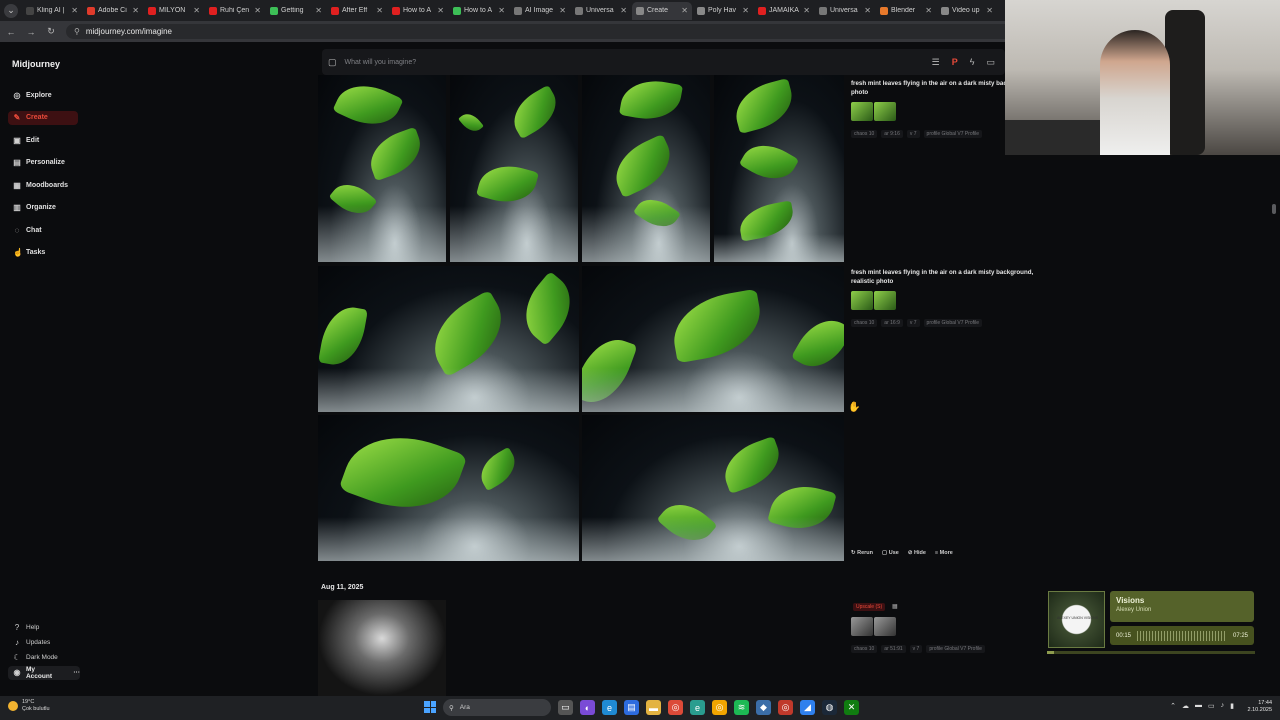  Describe the element at coordinates (862, 553) in the screenshot. I see `rerun-button: ↻ Rerun` at that location.